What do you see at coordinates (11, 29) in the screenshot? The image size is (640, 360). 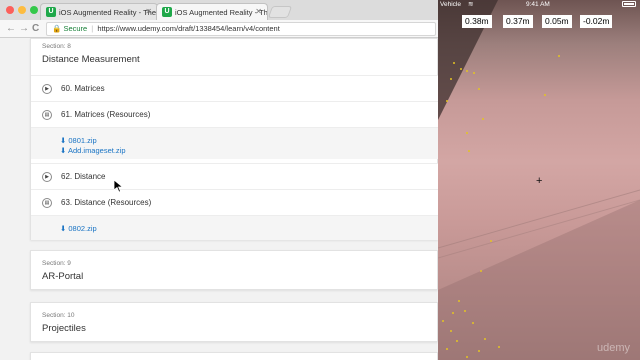 I see `back-icon: ←` at bounding box center [11, 29].